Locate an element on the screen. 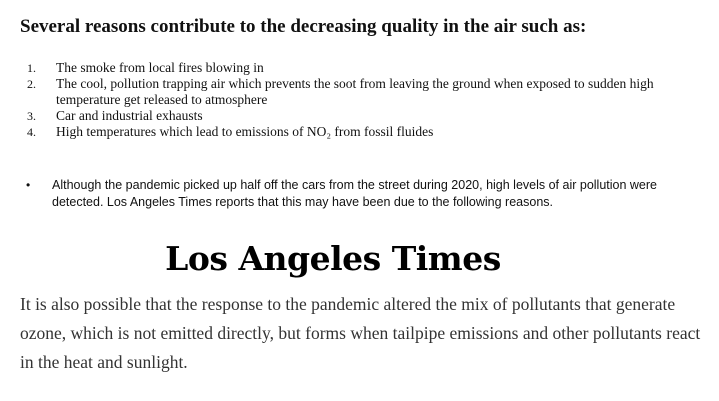 The height and width of the screenshot is (401, 719). list-item: 3. Car and industrial exhausts is located at coordinates (360, 116).